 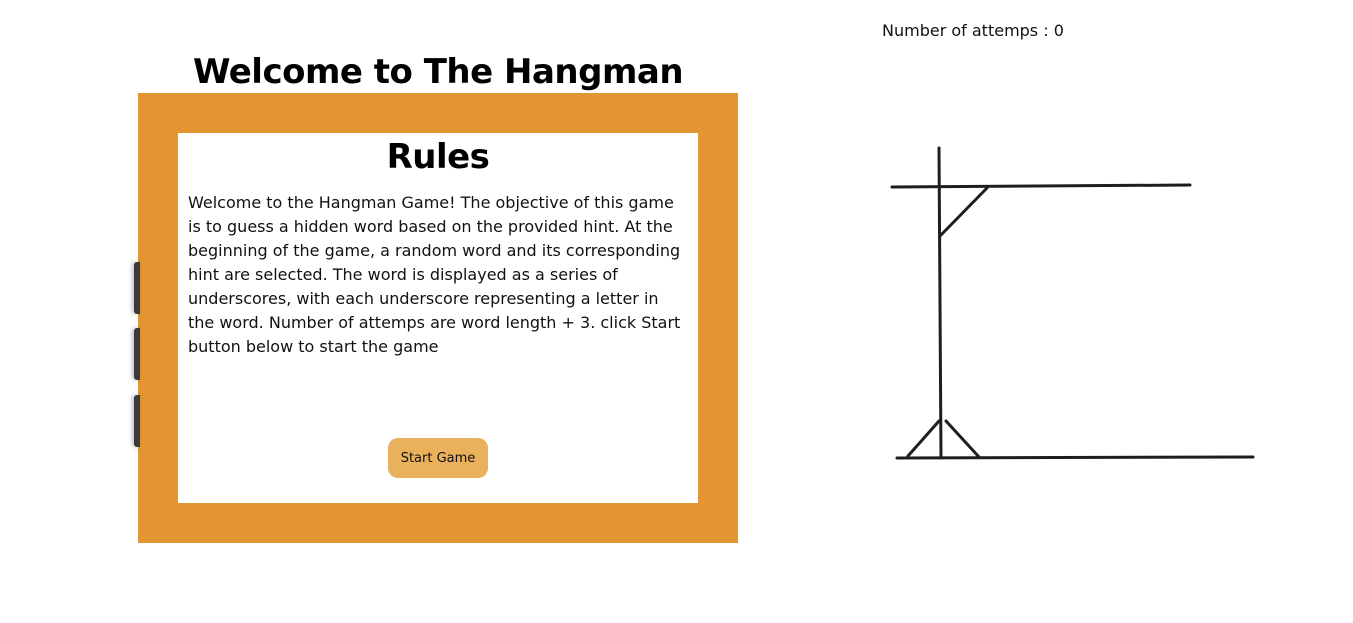 What do you see at coordinates (940, 303) in the screenshot?
I see `gallows-post` at bounding box center [940, 303].